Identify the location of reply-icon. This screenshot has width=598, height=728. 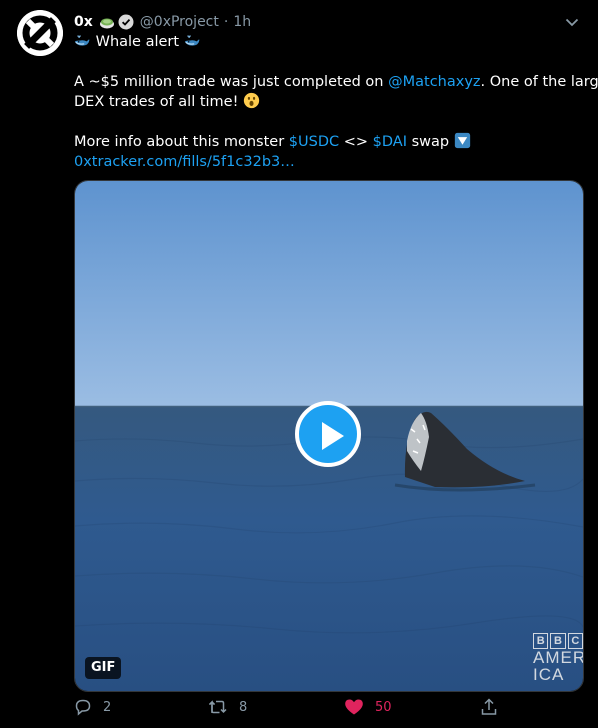
(83, 707).